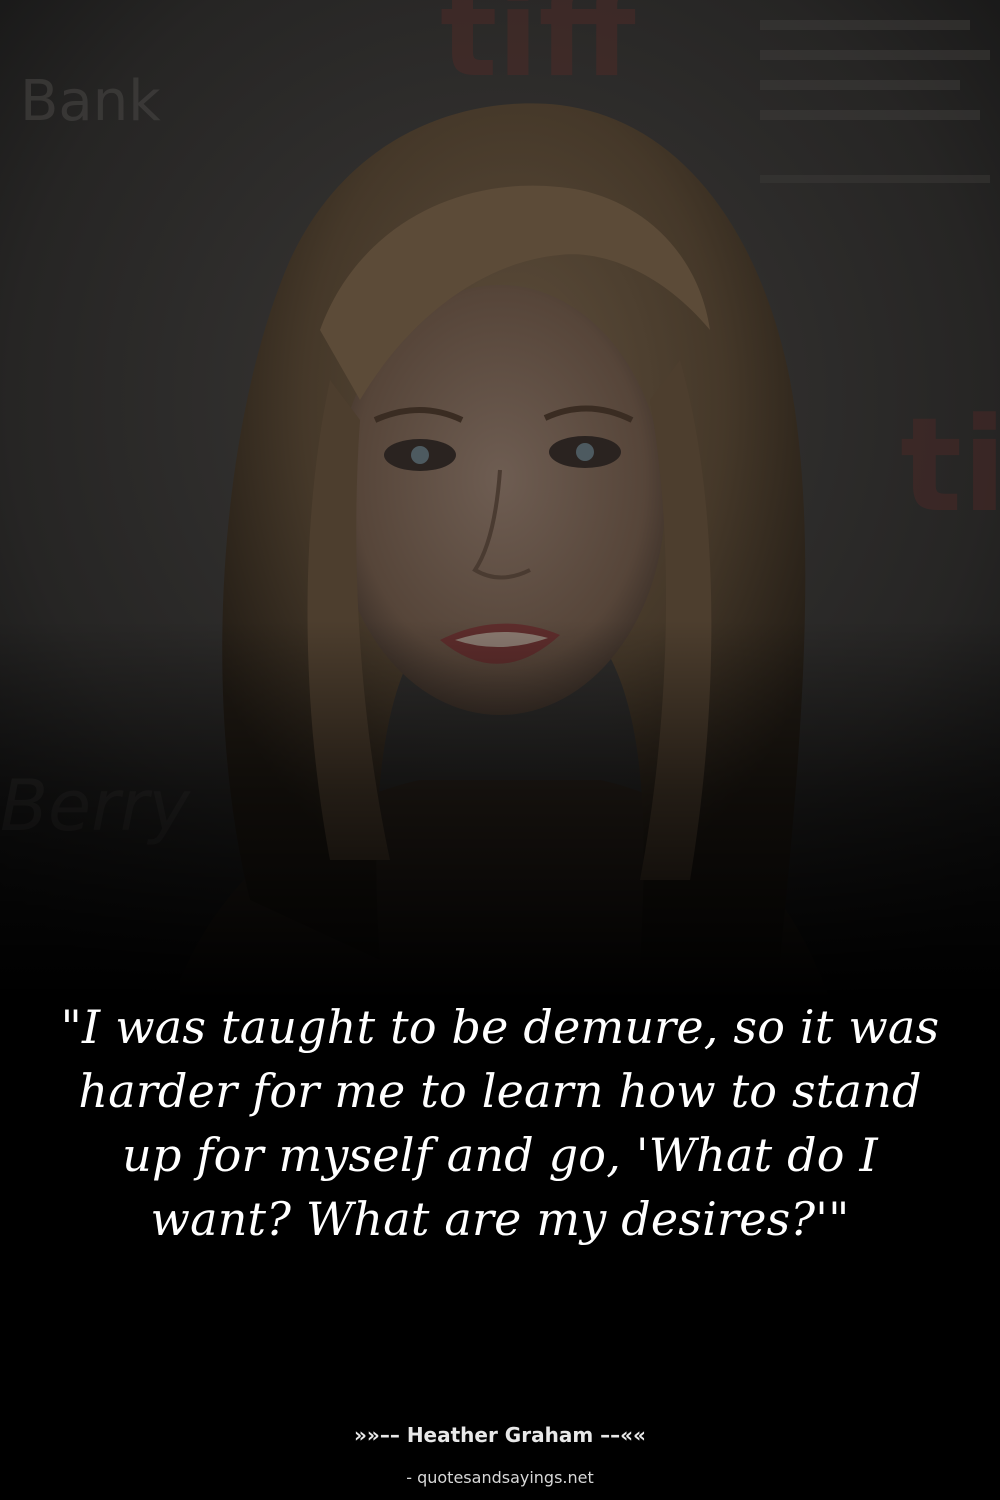 This screenshot has height=1500, width=1000. Describe the element at coordinates (538, 52) in the screenshot. I see `svg-text: tiff` at that location.